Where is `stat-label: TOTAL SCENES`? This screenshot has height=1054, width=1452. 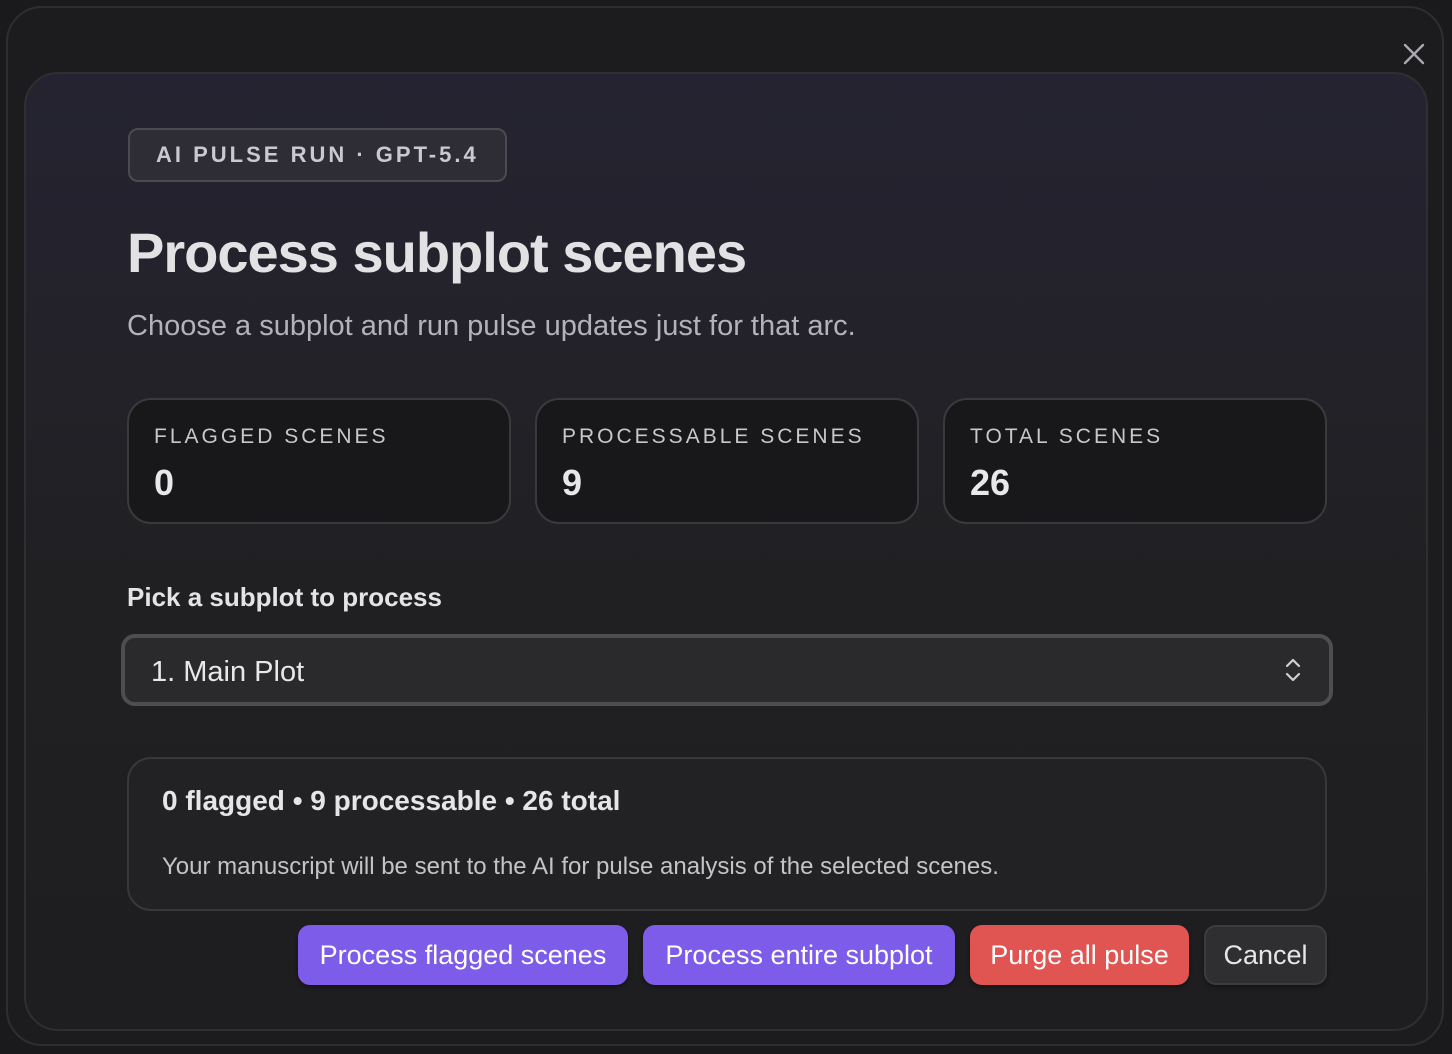
stat-label: TOTAL SCENES is located at coordinates (1067, 436).